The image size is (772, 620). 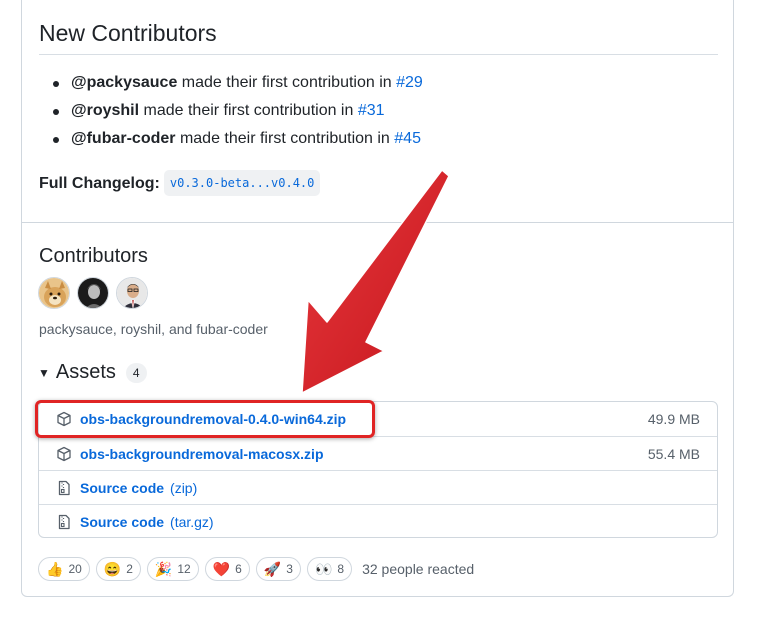 I want to click on asset-format: (tar.gz), so click(x=192, y=522).